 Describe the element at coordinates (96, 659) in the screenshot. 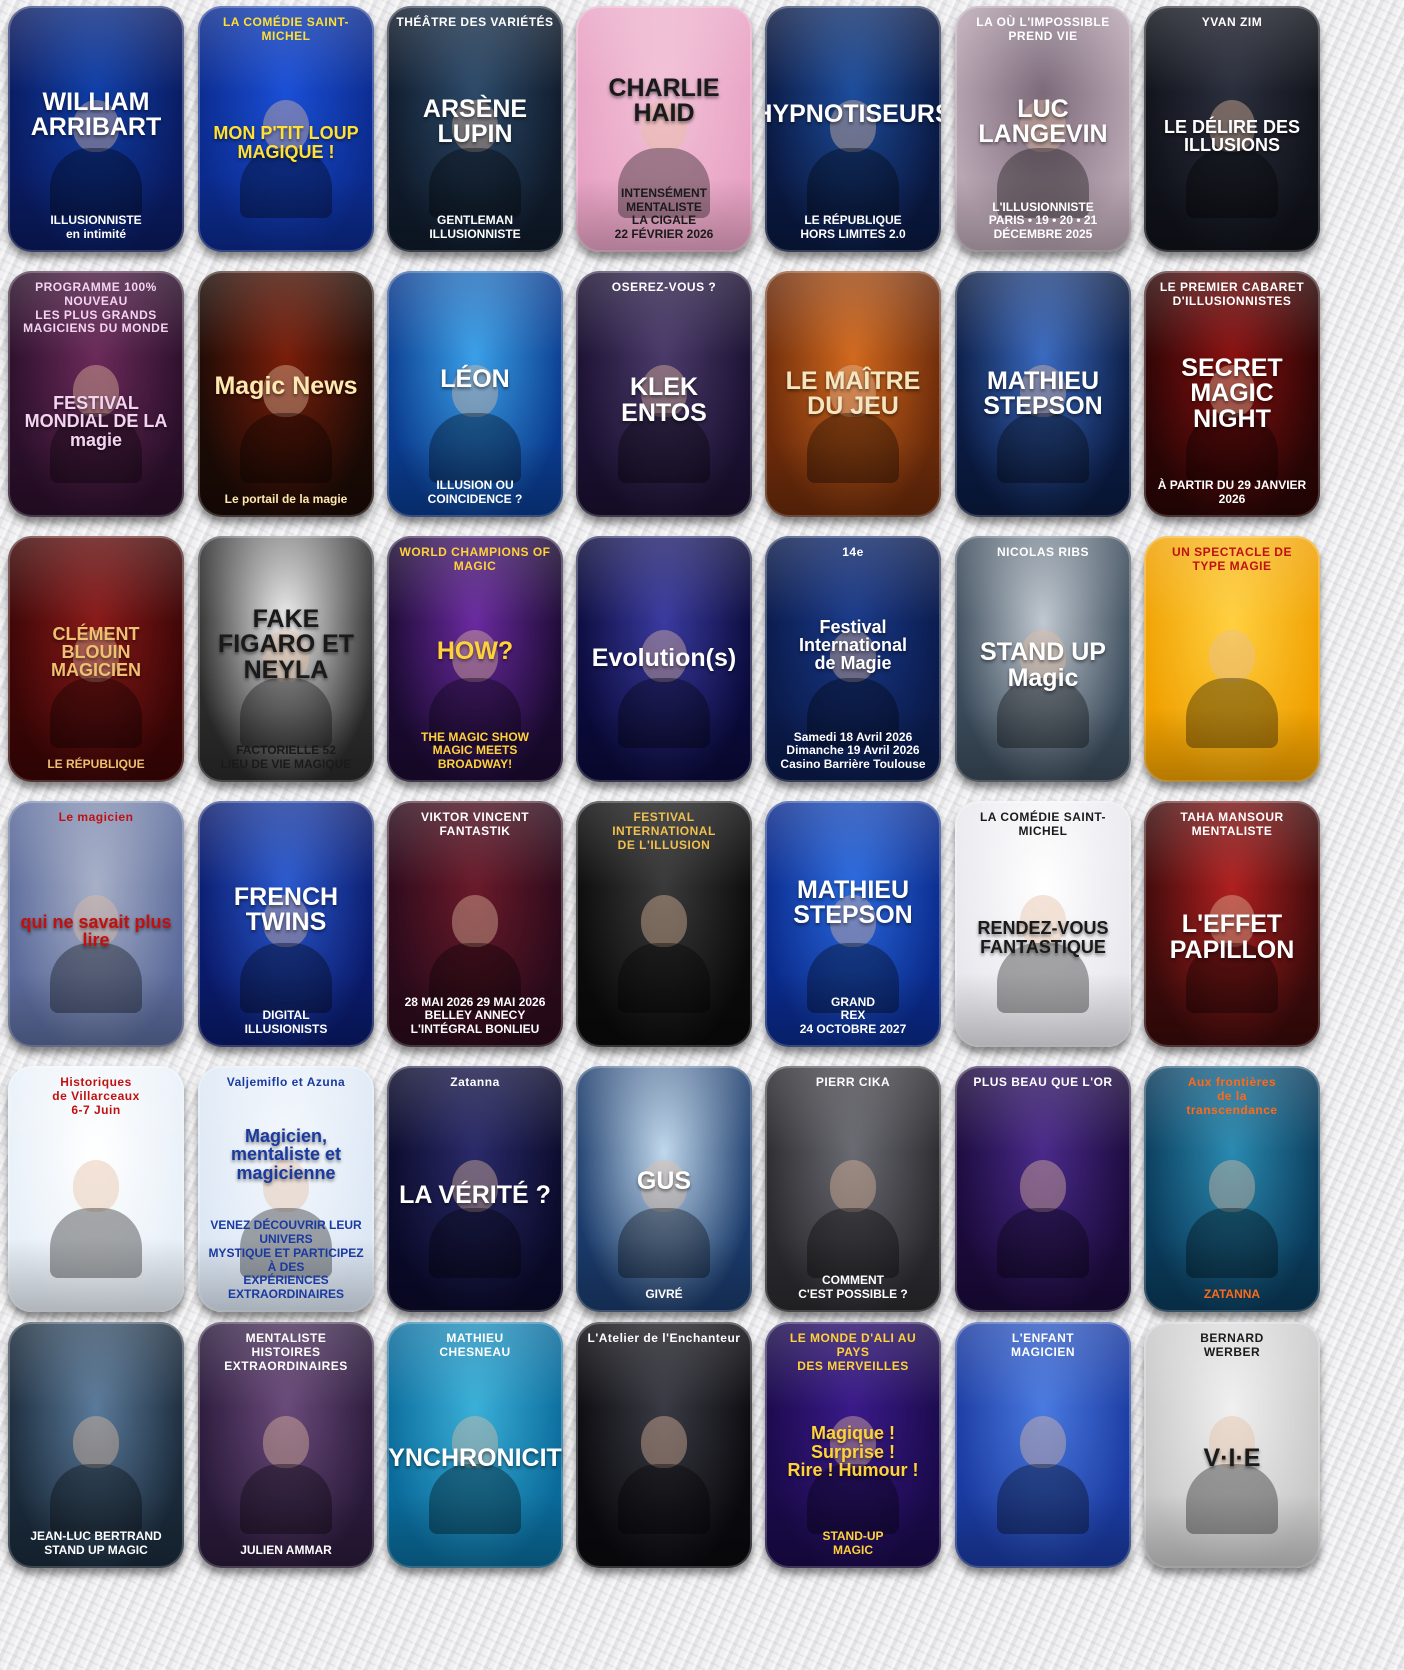

I see `show-poster: CLÉMENT BLOUIN MAGICIEN LE RÉPUBLIQUE` at that location.